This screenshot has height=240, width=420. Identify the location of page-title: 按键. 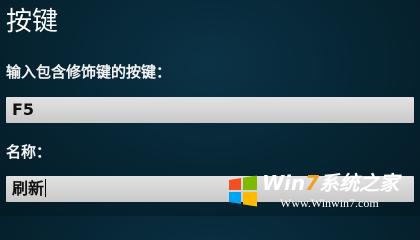
(32, 22).